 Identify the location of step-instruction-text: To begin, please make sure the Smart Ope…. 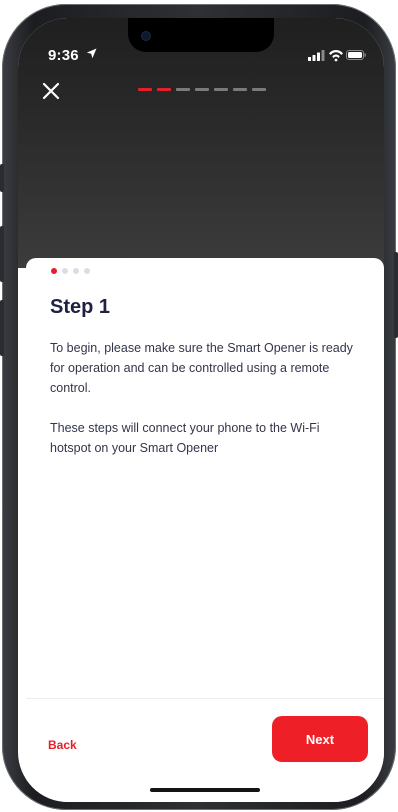
(201, 368).